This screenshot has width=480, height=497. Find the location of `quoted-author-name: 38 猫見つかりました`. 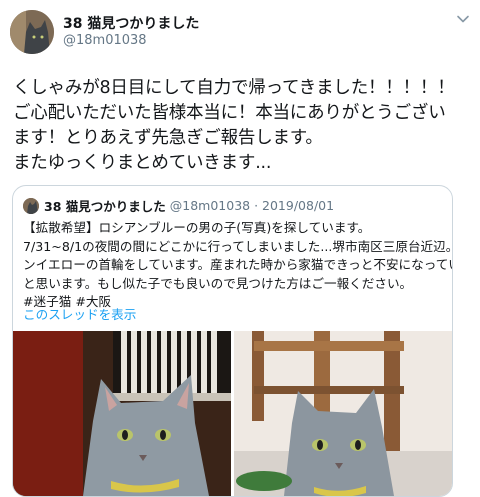

quoted-author-name: 38 猫見つかりました is located at coordinates (105, 206).